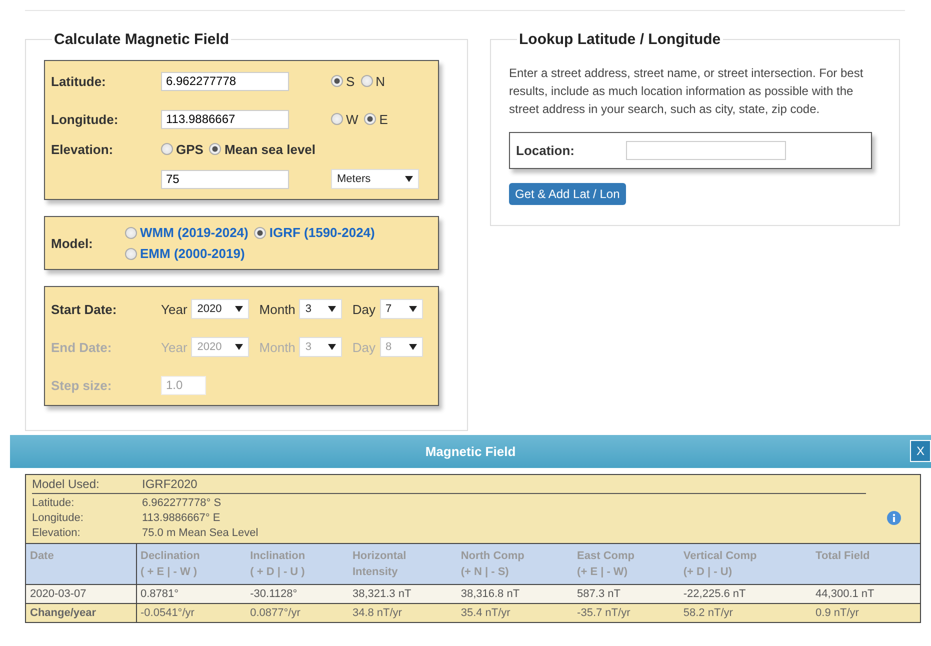 This screenshot has width=931, height=646. What do you see at coordinates (186, 232) in the screenshot?
I see `radio-option: WMM (2019-2024)` at bounding box center [186, 232].